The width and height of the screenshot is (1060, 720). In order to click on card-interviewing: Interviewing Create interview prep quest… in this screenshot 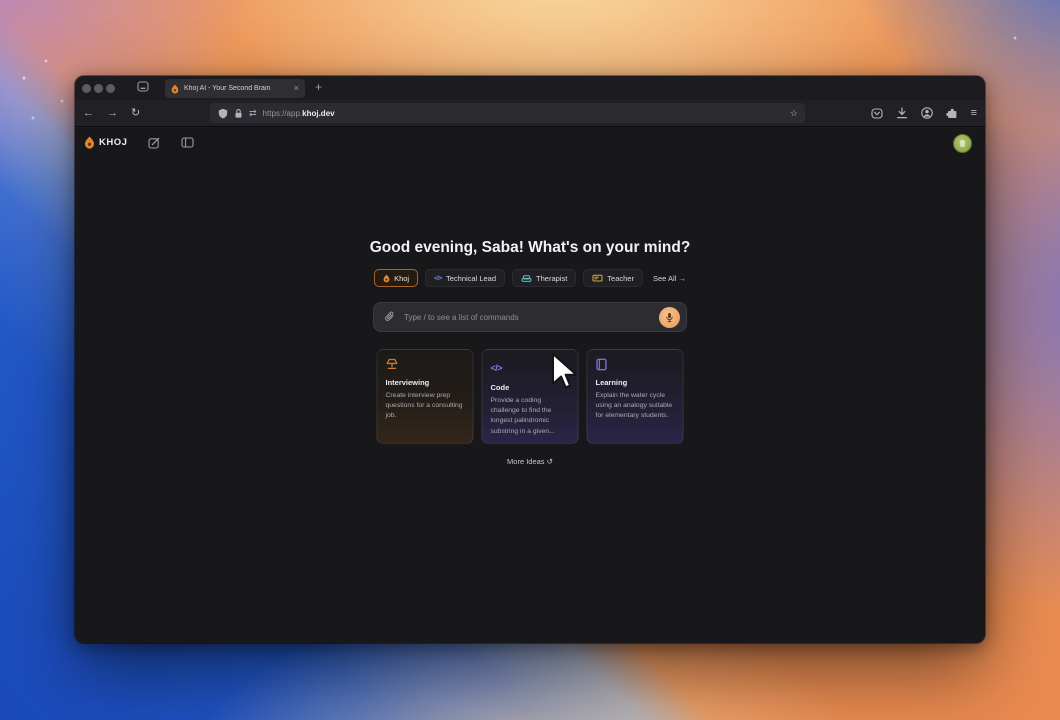, I will do `click(425, 396)`.